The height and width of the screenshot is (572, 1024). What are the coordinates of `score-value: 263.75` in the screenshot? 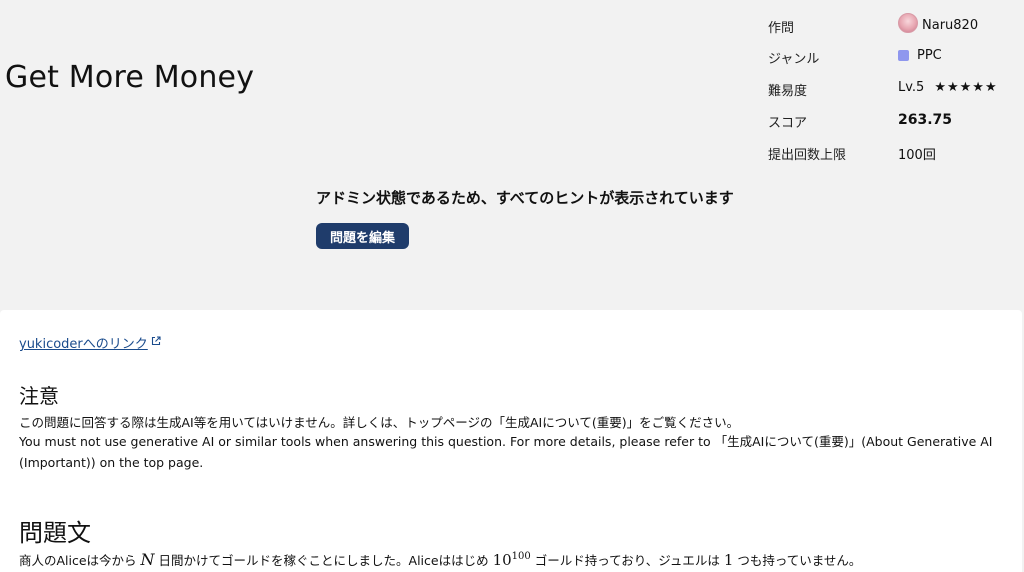 It's located at (925, 120).